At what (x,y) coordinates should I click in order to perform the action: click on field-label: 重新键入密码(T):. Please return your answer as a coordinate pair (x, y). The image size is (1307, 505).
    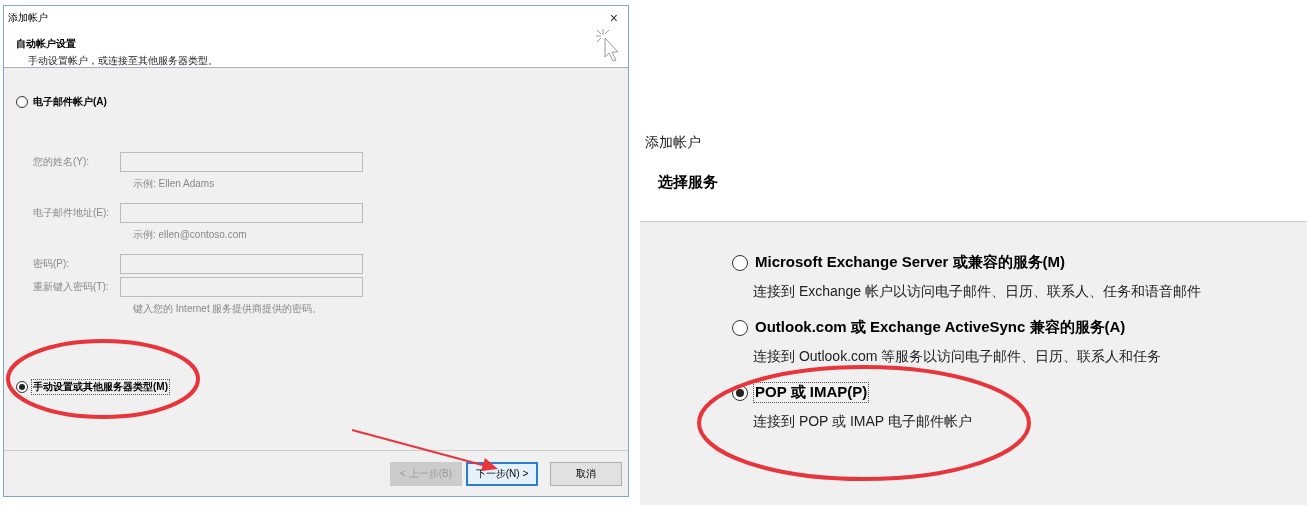
    Looking at the image, I should click on (71, 287).